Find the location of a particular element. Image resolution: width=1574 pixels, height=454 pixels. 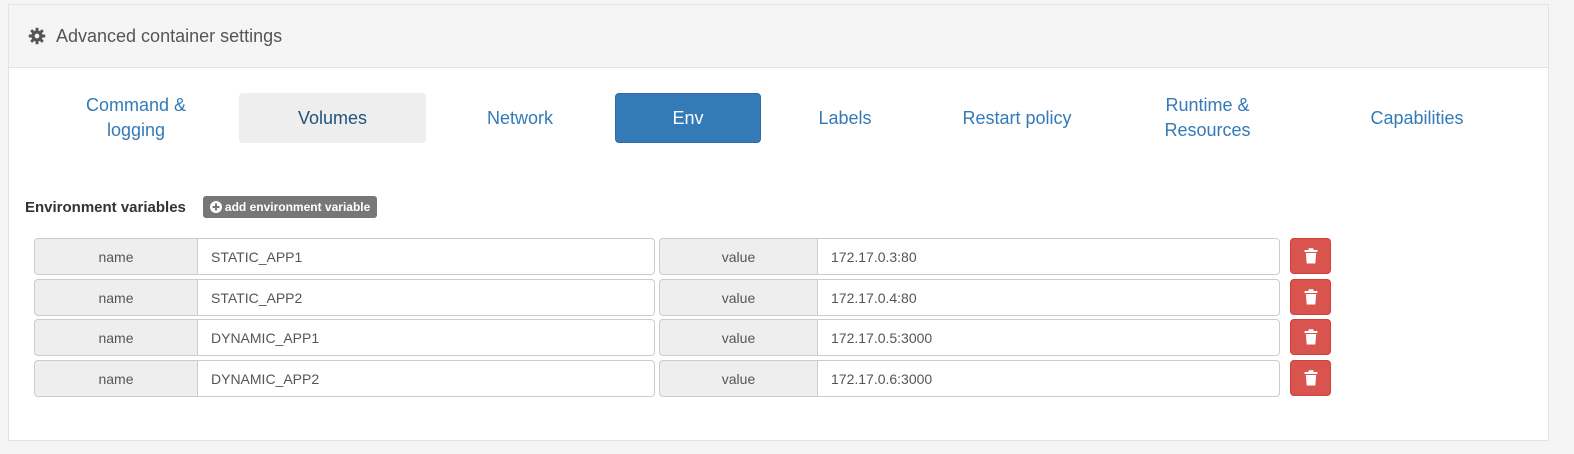

env-name-group: name DYNAMIC_APP1 is located at coordinates (344, 337).